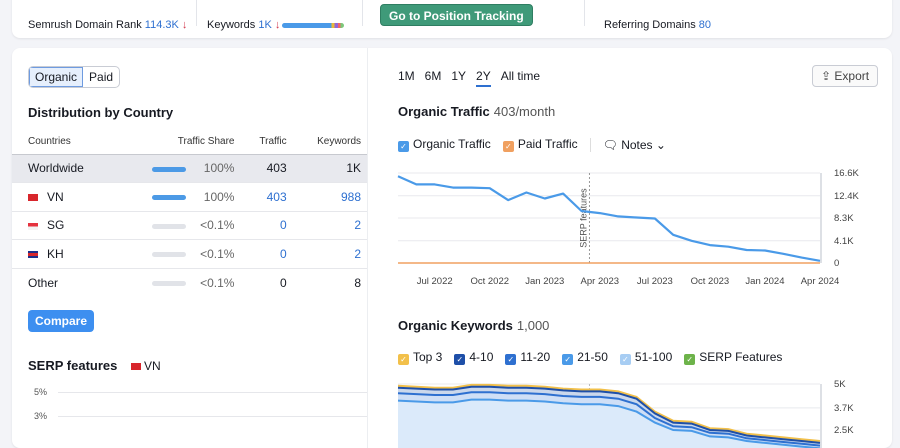 The height and width of the screenshot is (448, 900). What do you see at coordinates (585, 357) in the screenshot?
I see `legend-21-50: ✓ 21-50` at bounding box center [585, 357].